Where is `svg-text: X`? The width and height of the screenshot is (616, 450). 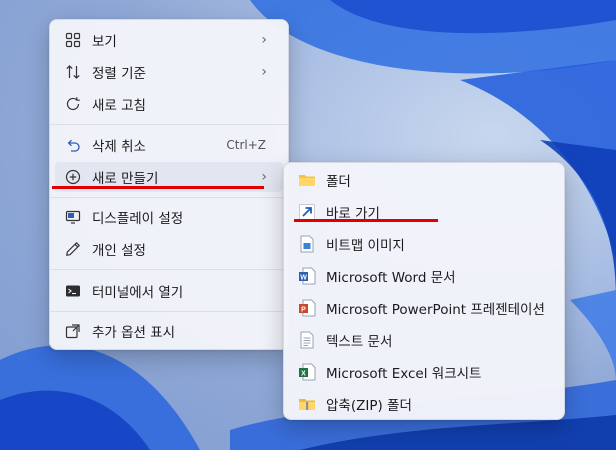 svg-text: X is located at coordinates (303, 373).